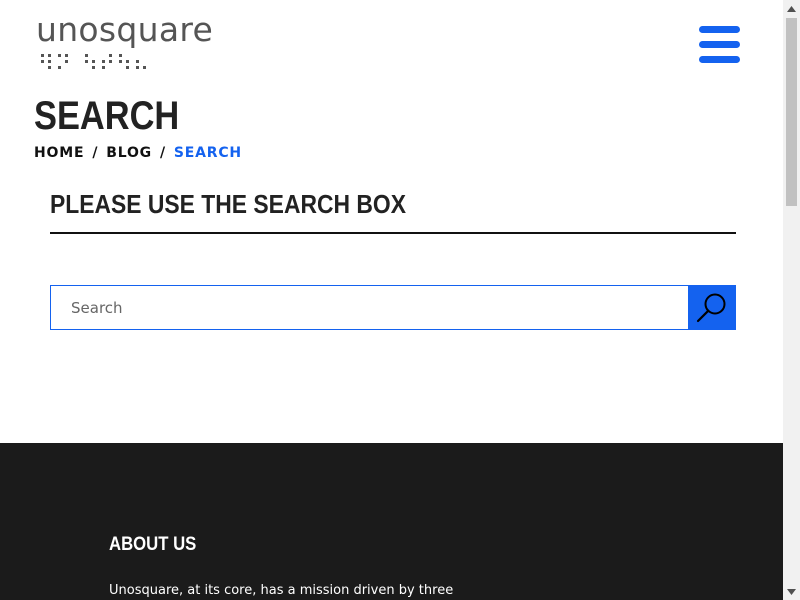 The height and width of the screenshot is (600, 800). I want to click on scrollbar-thumb, so click(791, 112).